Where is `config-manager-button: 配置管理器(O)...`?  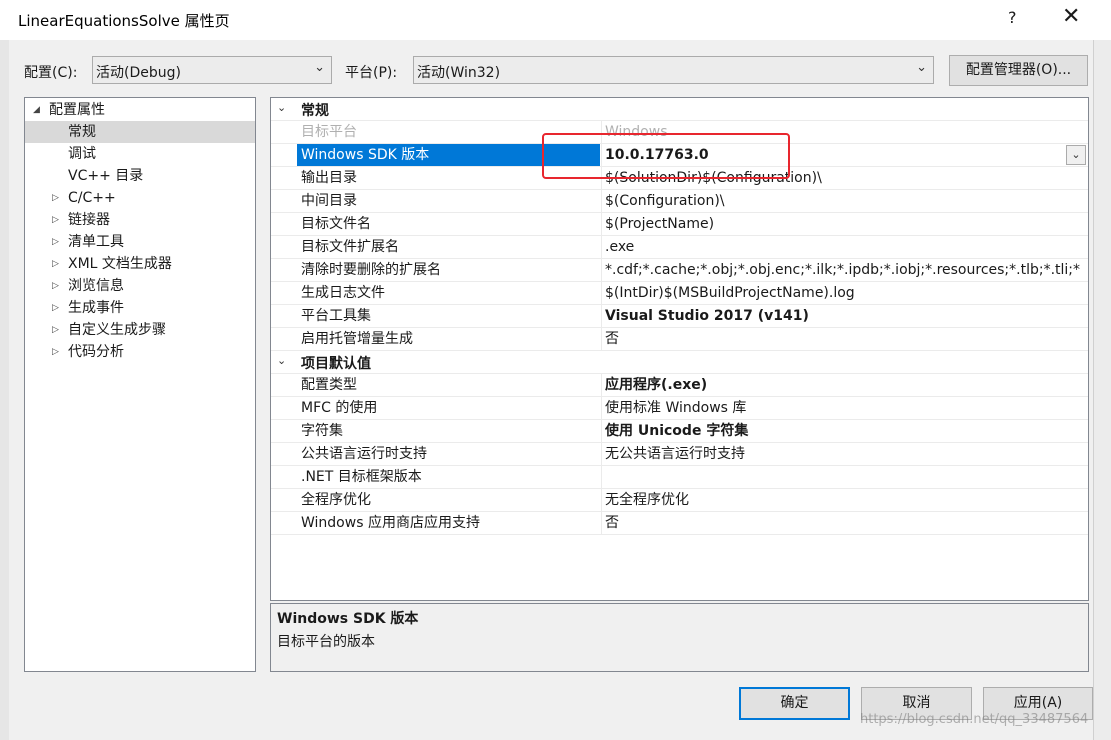 config-manager-button: 配置管理器(O)... is located at coordinates (1018, 70).